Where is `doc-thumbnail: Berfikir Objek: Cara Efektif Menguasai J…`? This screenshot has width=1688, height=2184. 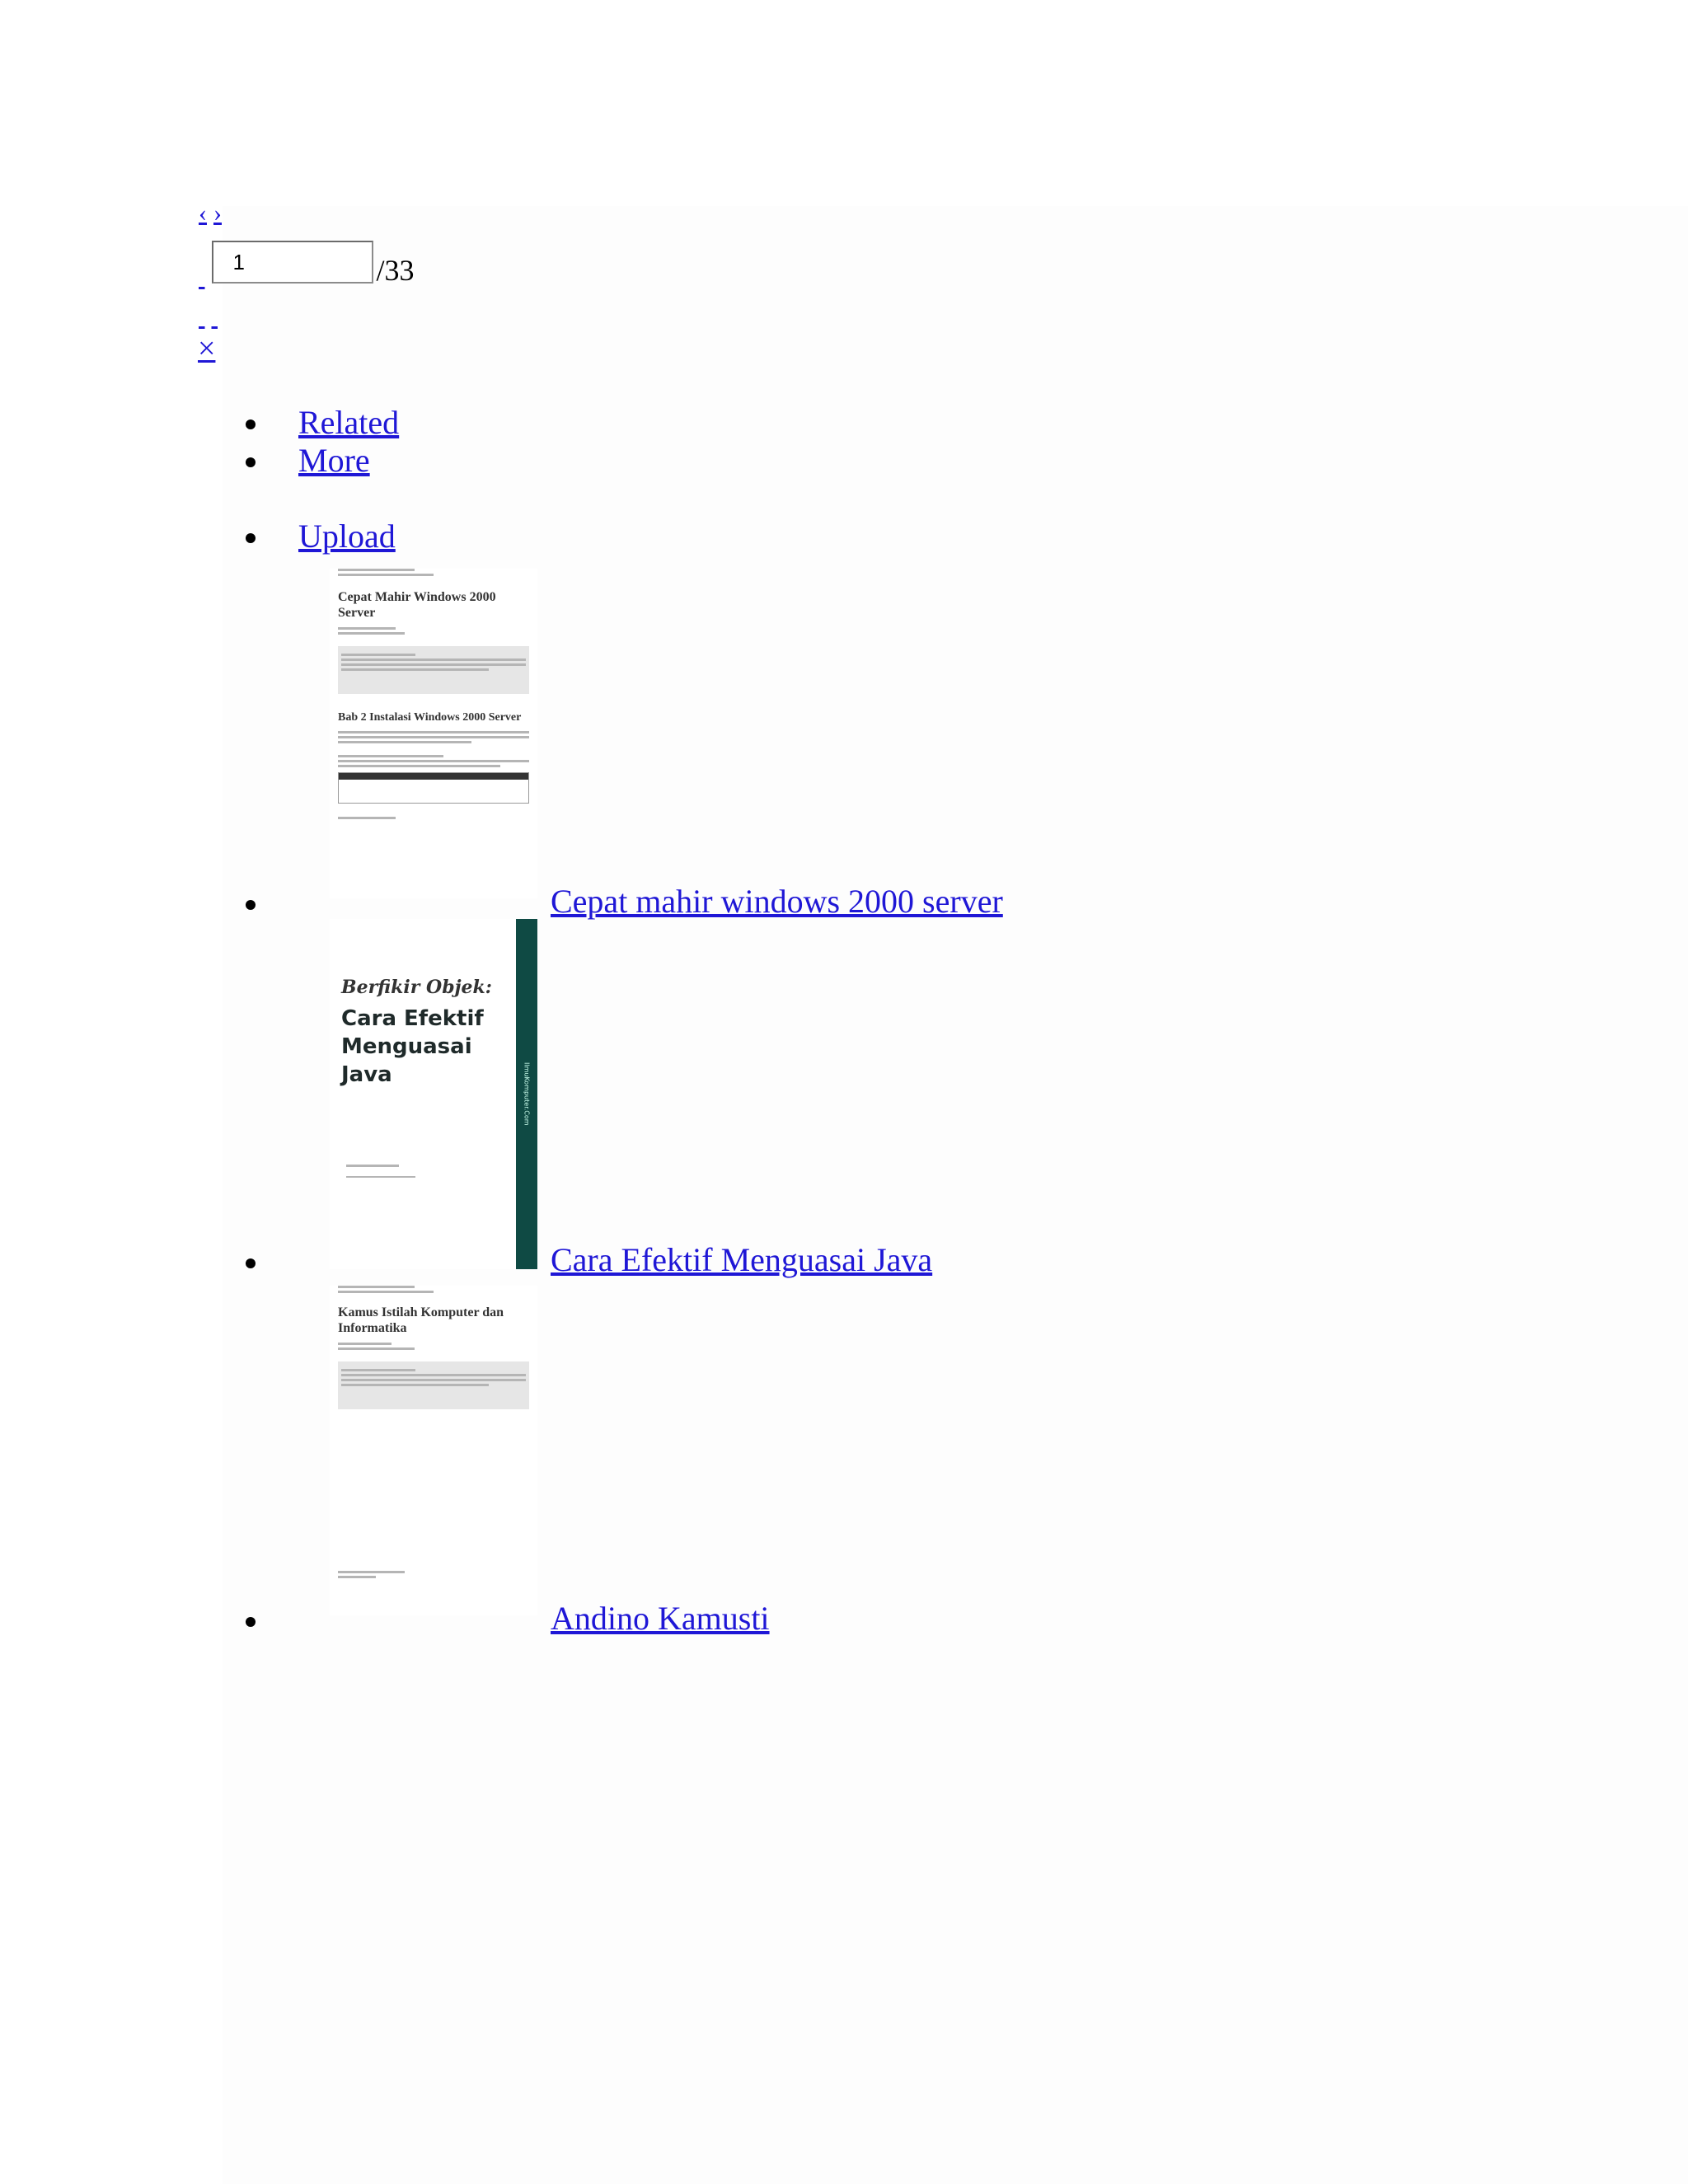
doc-thumbnail: Berfikir Objek: Cara Efektif Menguasai J… is located at coordinates (433, 1094).